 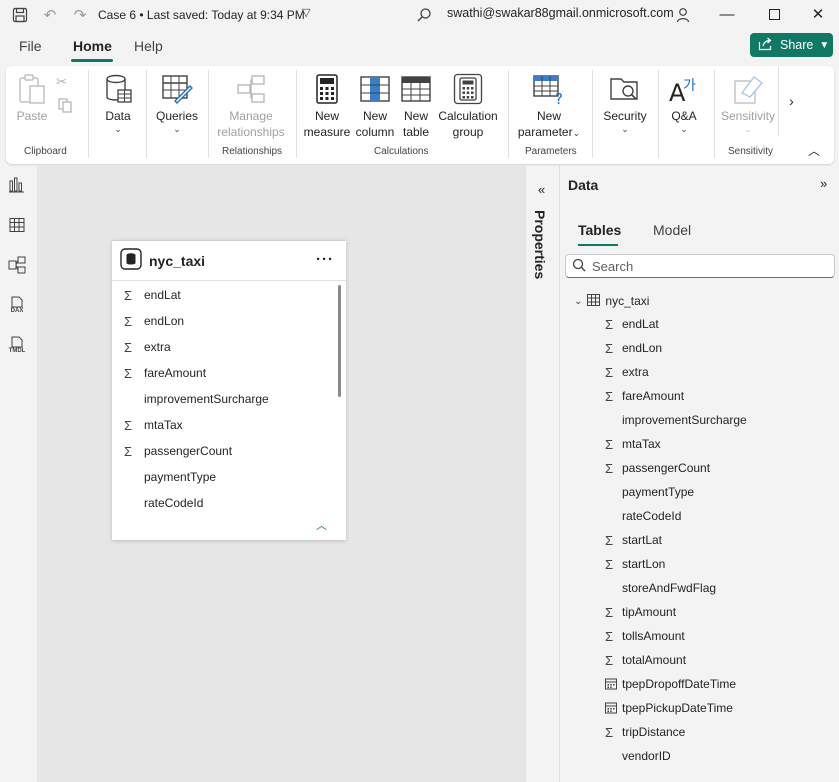 What do you see at coordinates (201, 15) in the screenshot?
I see `document-title: Case 6 • Last saved: Today at 9:34 PM` at bounding box center [201, 15].